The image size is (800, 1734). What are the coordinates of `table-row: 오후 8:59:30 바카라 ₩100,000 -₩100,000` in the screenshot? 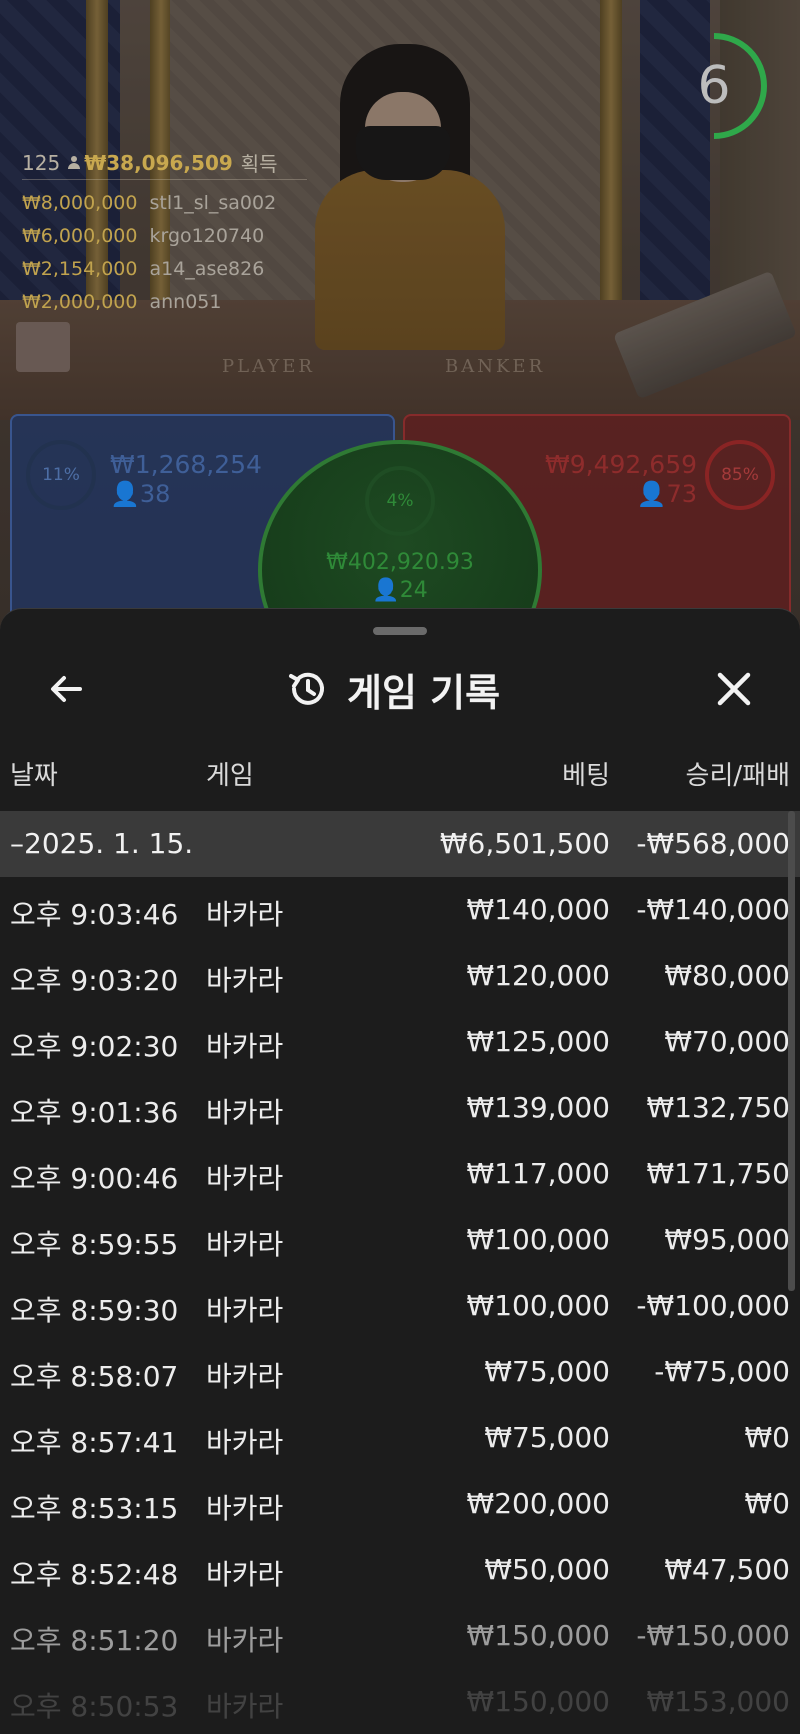 It's located at (400, 1306).